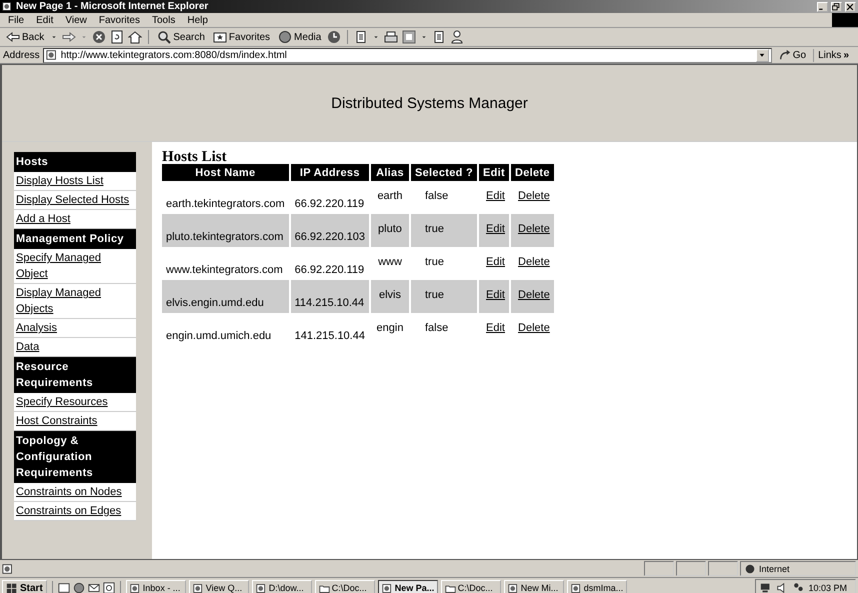 This screenshot has width=858, height=593. What do you see at coordinates (532, 172) in the screenshot?
I see `column-header: Delete` at bounding box center [532, 172].